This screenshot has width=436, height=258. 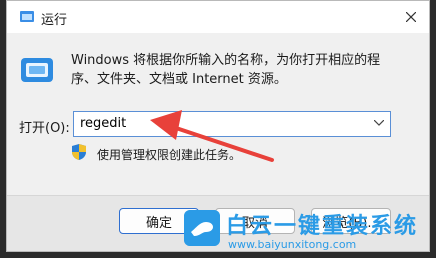 I want to click on bird-logo-icon, so click(x=202, y=228).